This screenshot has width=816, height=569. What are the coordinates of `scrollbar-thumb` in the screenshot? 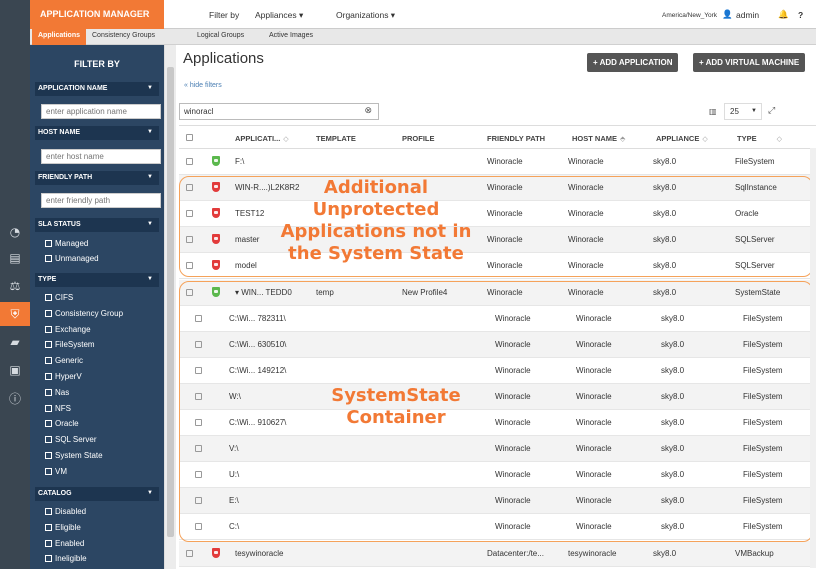 It's located at (170, 302).